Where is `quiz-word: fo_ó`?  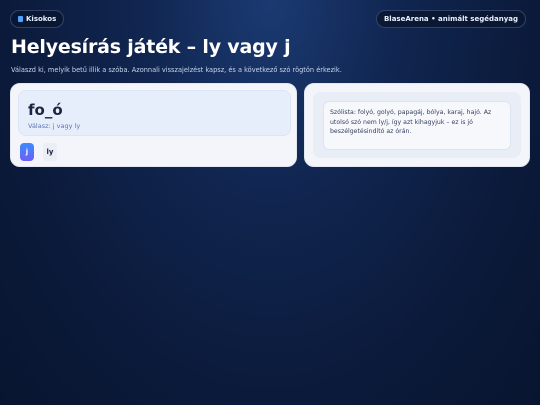
quiz-word: fo_ó is located at coordinates (45, 110).